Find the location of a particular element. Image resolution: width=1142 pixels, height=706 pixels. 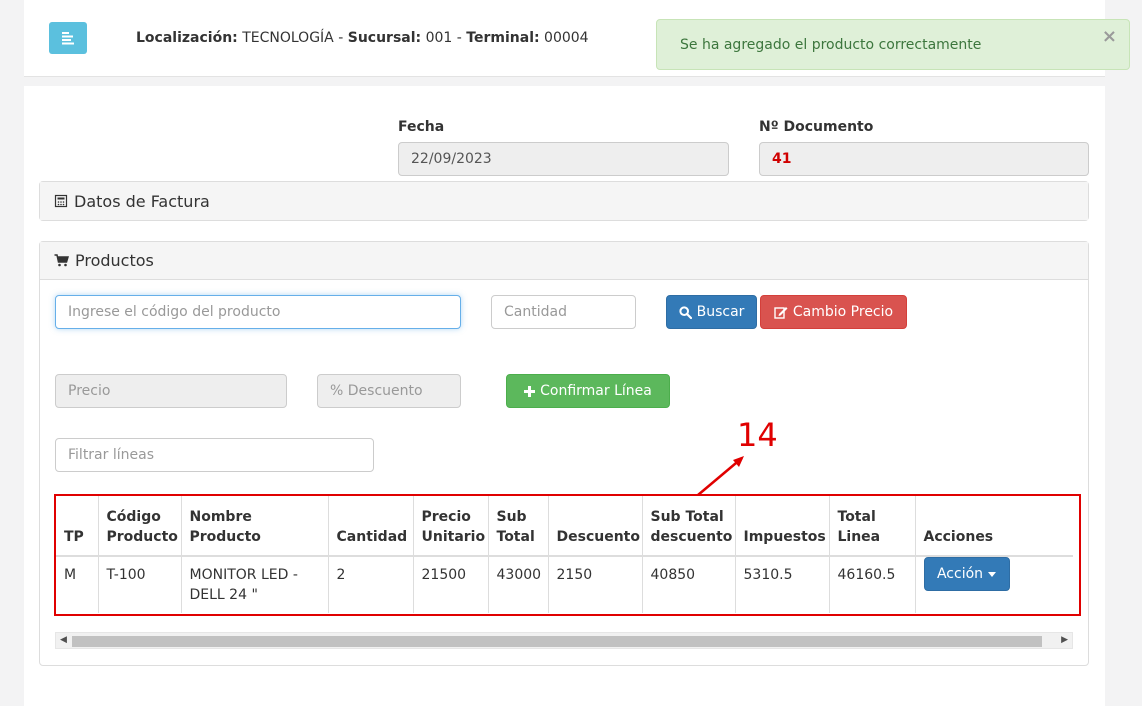

codigo-producto-input: Ingrese el código del producto is located at coordinates (258, 312).